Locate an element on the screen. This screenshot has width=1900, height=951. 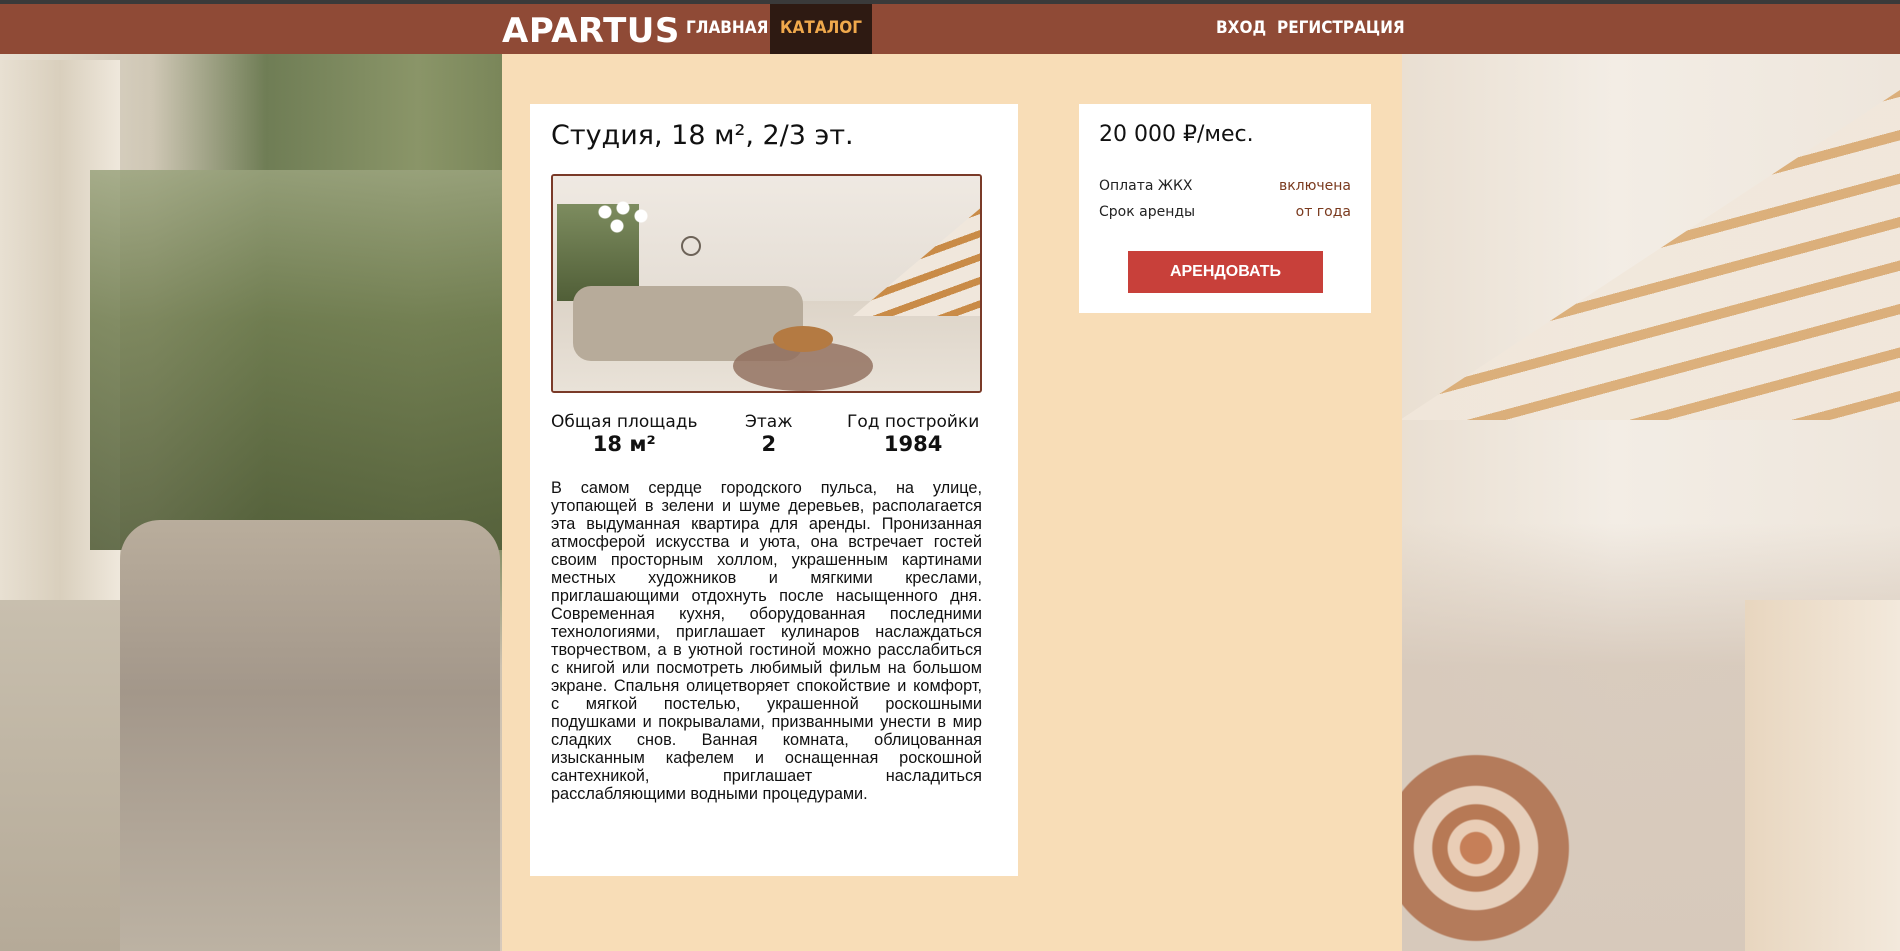
login-link: ВХОД is located at coordinates (1241, 29).